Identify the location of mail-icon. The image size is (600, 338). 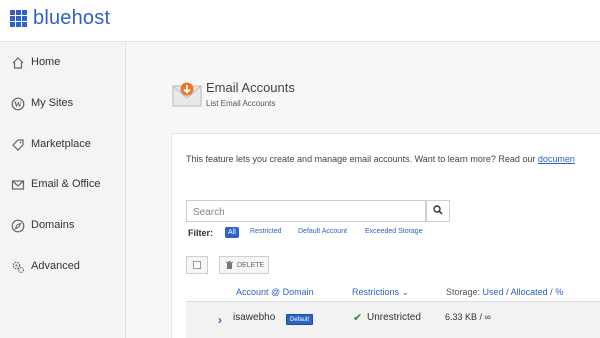
(18, 185).